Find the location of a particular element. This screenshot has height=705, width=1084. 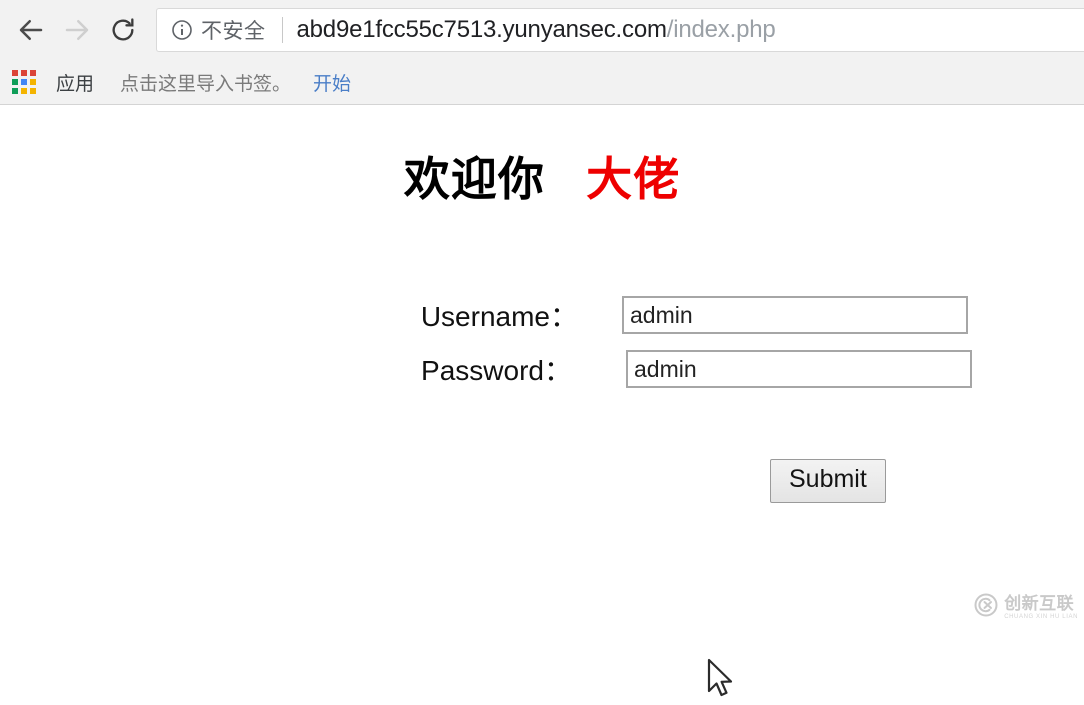

login-form: Username： Password： is located at coordinates (542, 346).